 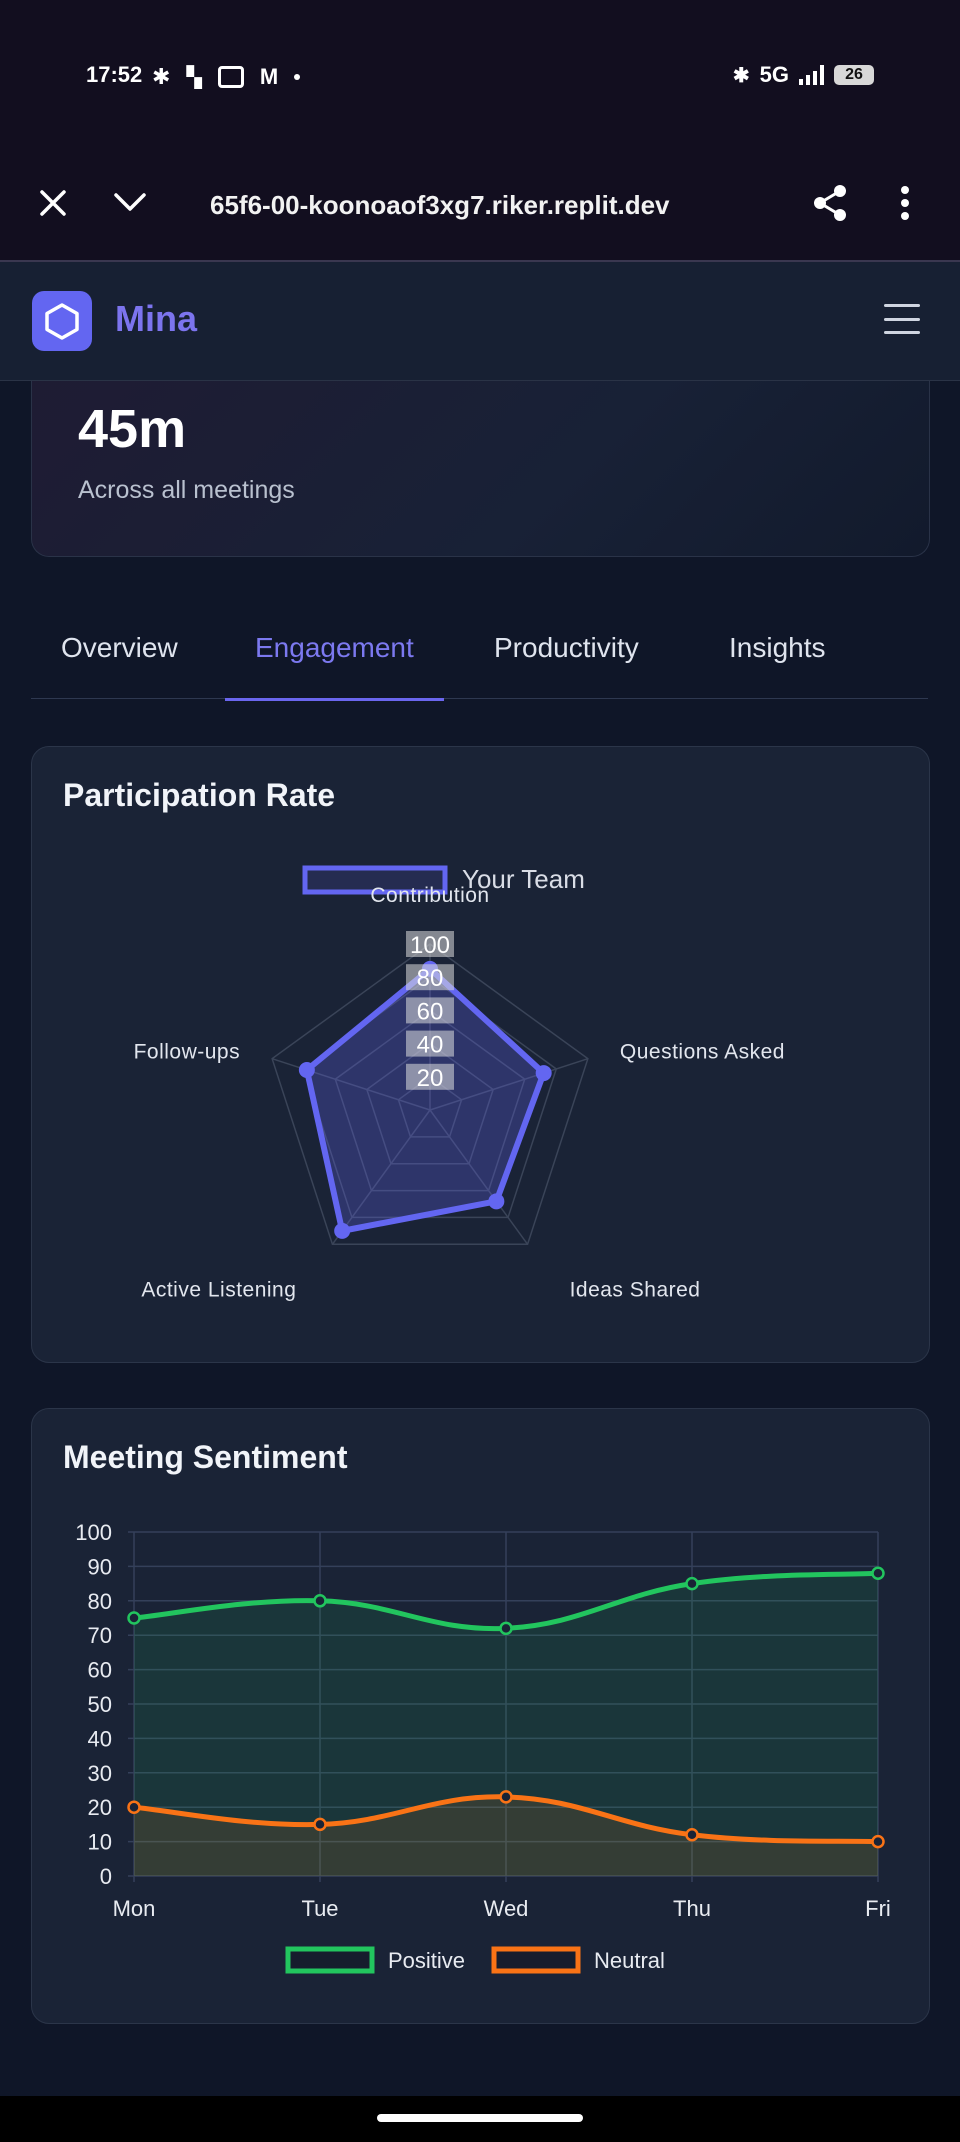 What do you see at coordinates (93, 1532) in the screenshot?
I see `y-tick-label: 100` at bounding box center [93, 1532].